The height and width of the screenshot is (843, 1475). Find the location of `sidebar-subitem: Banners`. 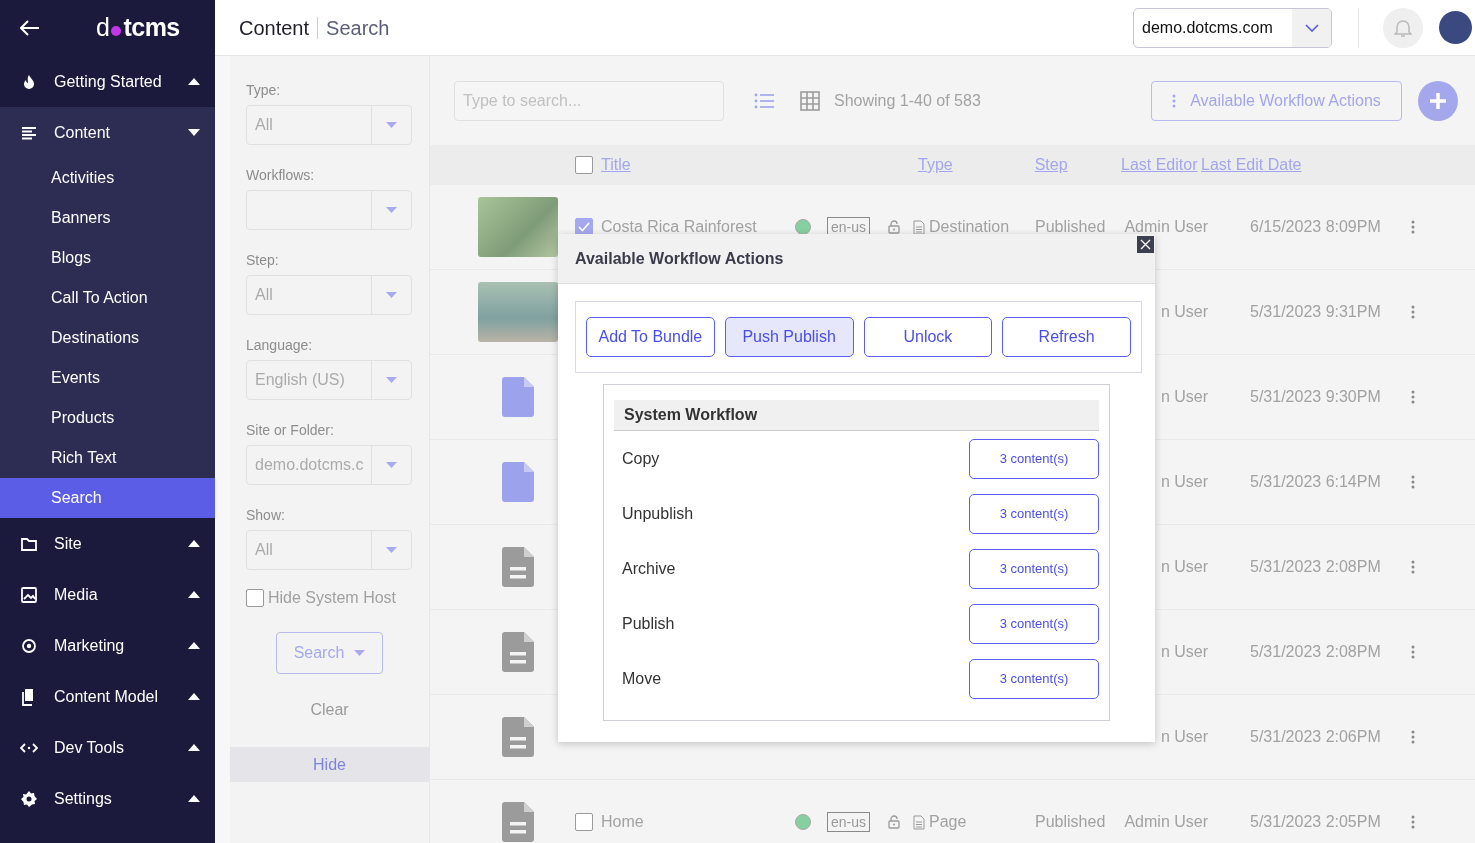

sidebar-subitem: Banners is located at coordinates (107, 218).